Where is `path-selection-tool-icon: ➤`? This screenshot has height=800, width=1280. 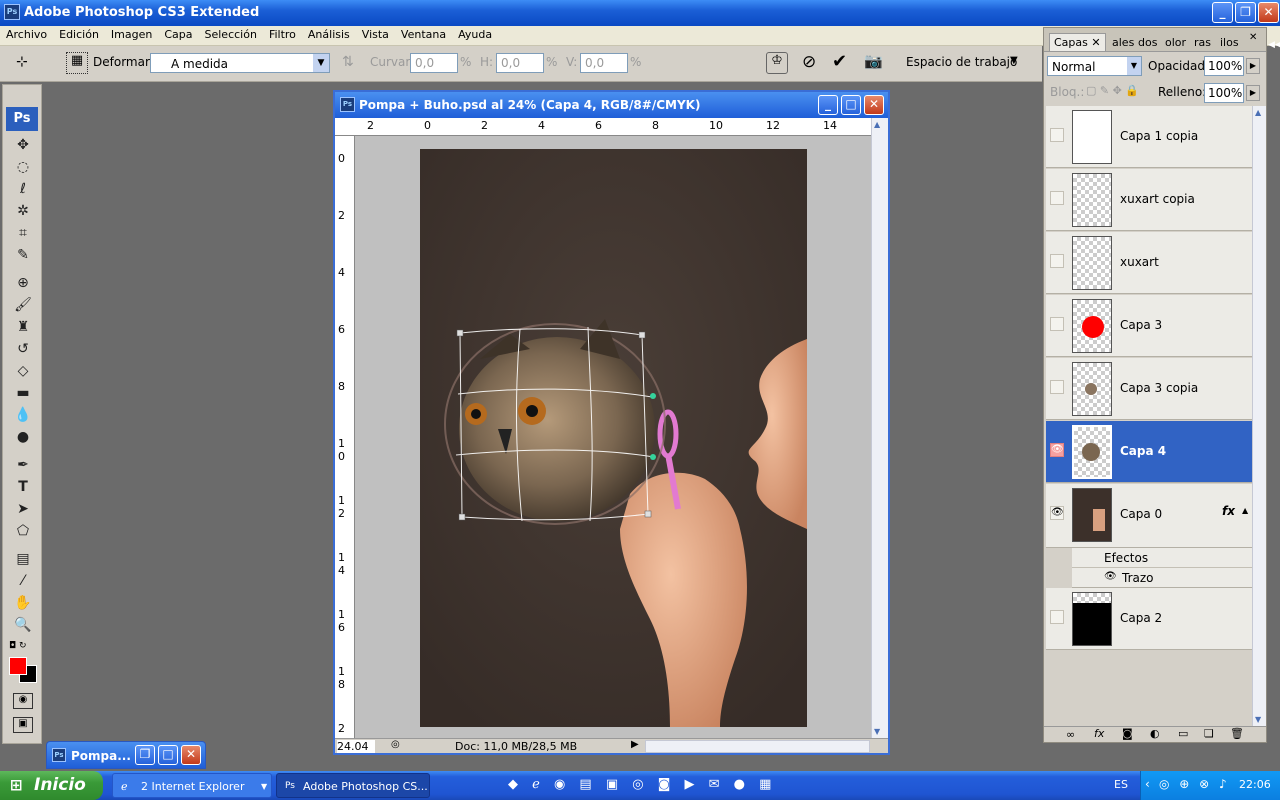 path-selection-tool-icon: ➤ is located at coordinates (23, 509).